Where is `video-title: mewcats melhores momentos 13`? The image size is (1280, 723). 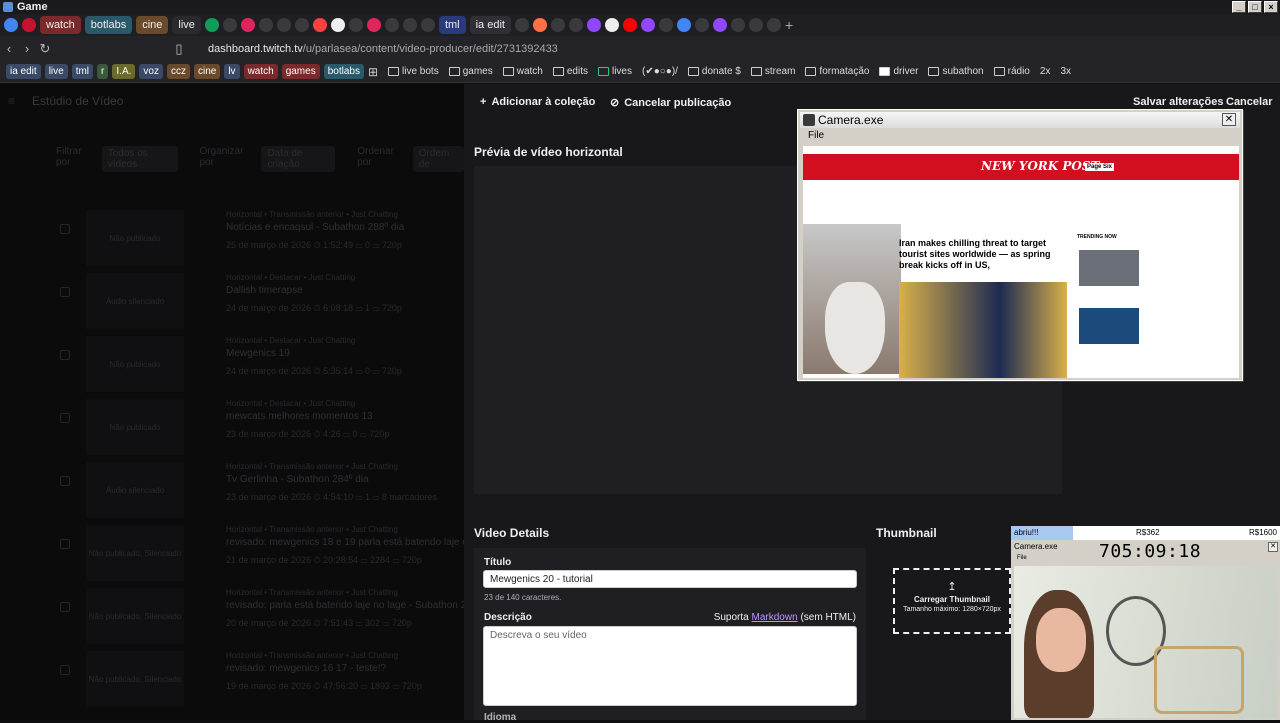 video-title: mewcats melhores momentos 13 is located at coordinates (299, 416).